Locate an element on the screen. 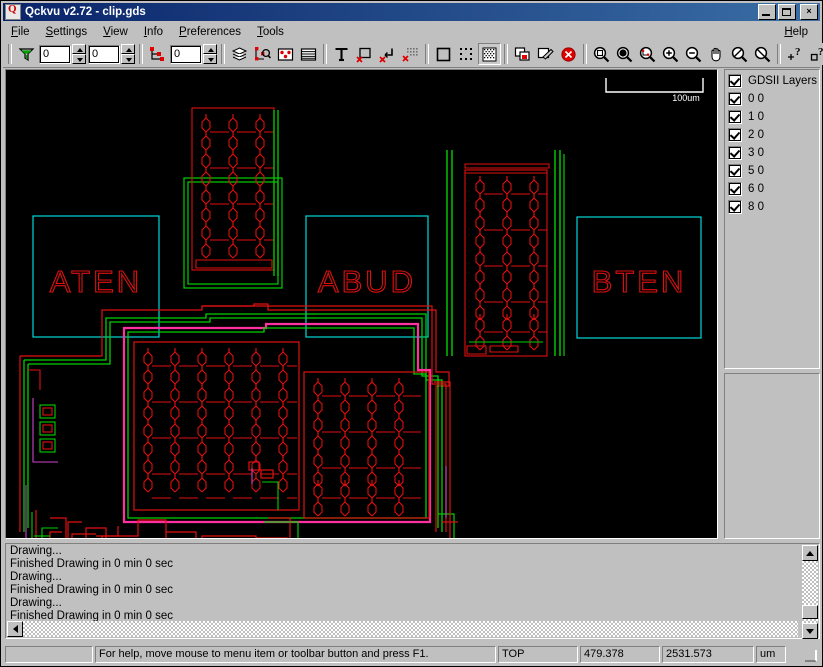 The image size is (823, 667). layer-label-1-0: 1 0 is located at coordinates (756, 117).